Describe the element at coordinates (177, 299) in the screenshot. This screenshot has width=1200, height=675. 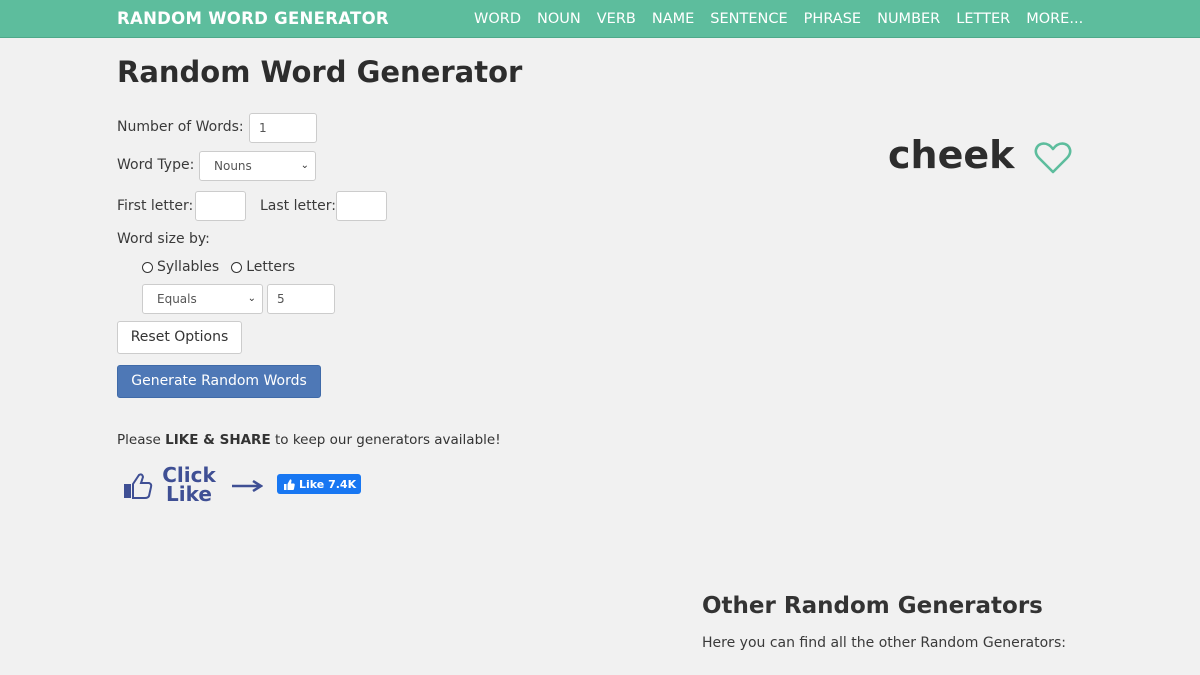
I see `comparison-selected-value: Equals` at that location.